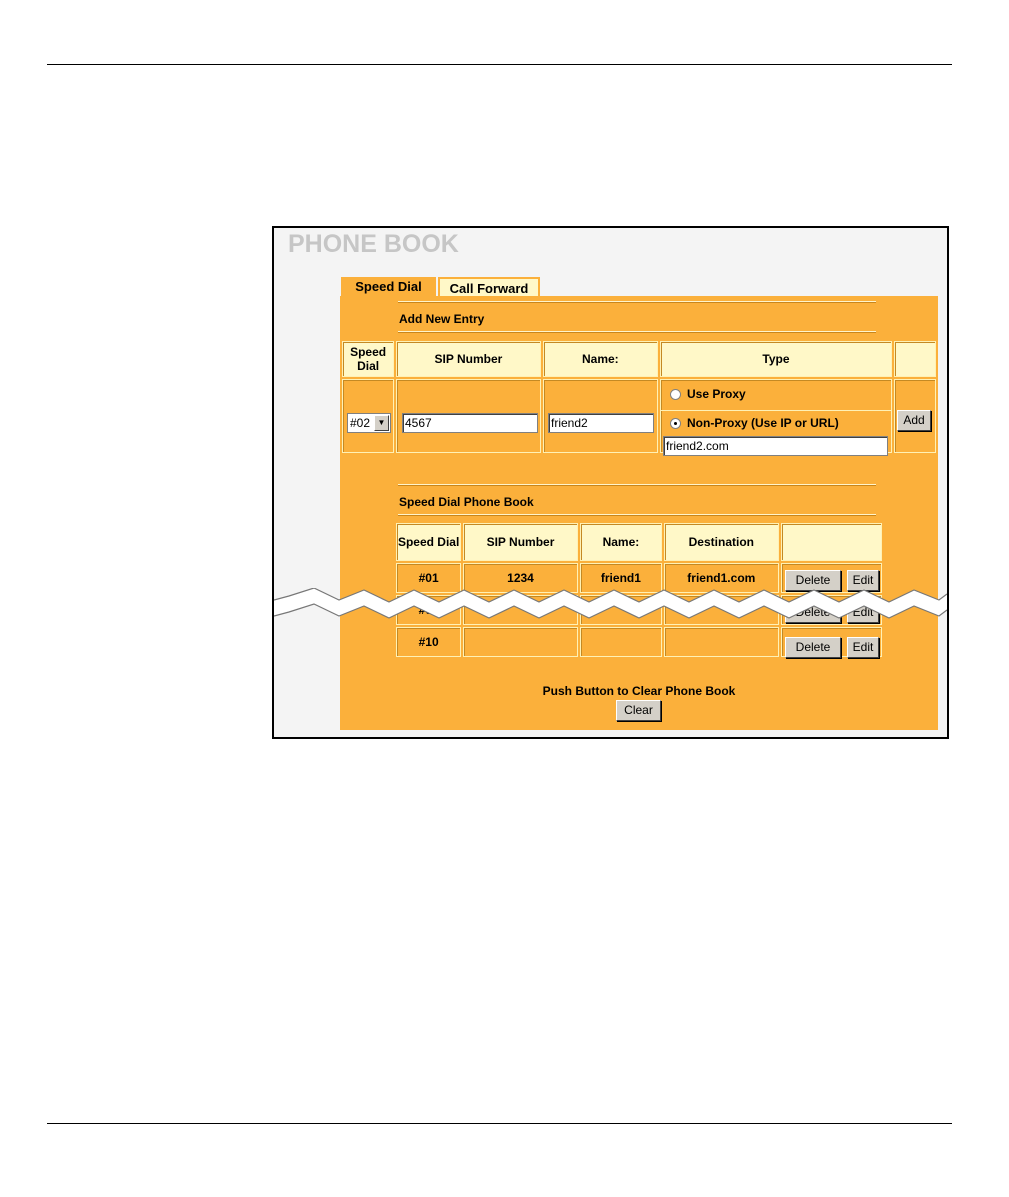 This screenshot has height=1197, width=1009. What do you see at coordinates (776, 410) in the screenshot?
I see `type-divider` at bounding box center [776, 410].